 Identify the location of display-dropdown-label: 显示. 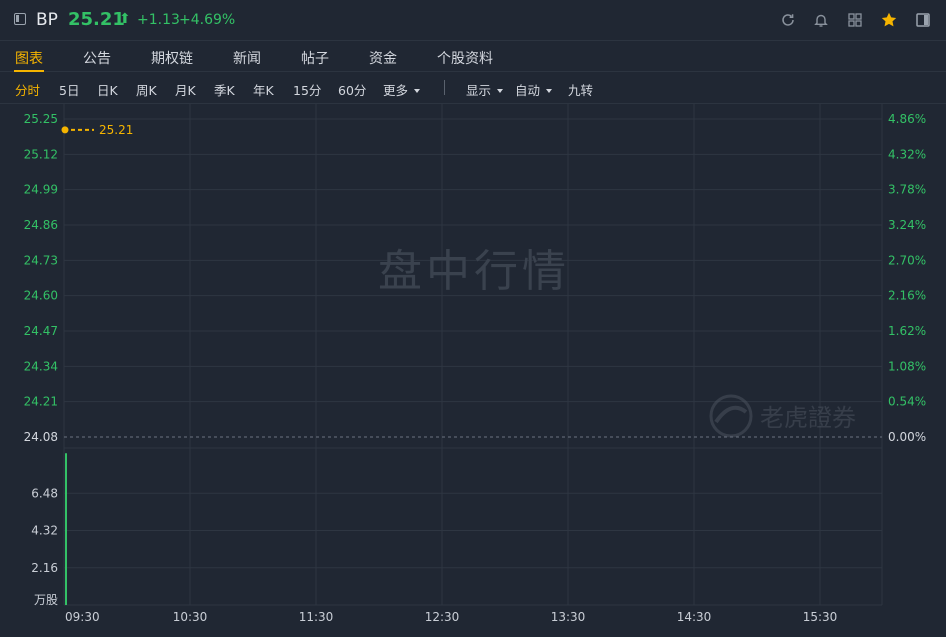
(479, 90).